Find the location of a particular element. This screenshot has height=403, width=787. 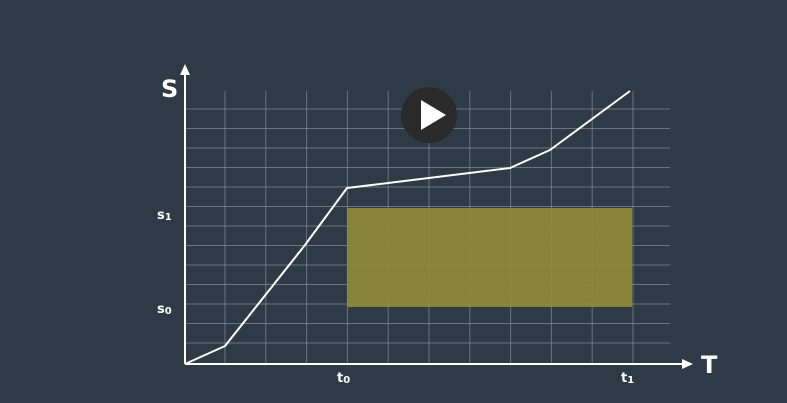

x-tick-t1-sub: 1 is located at coordinates (631, 380).